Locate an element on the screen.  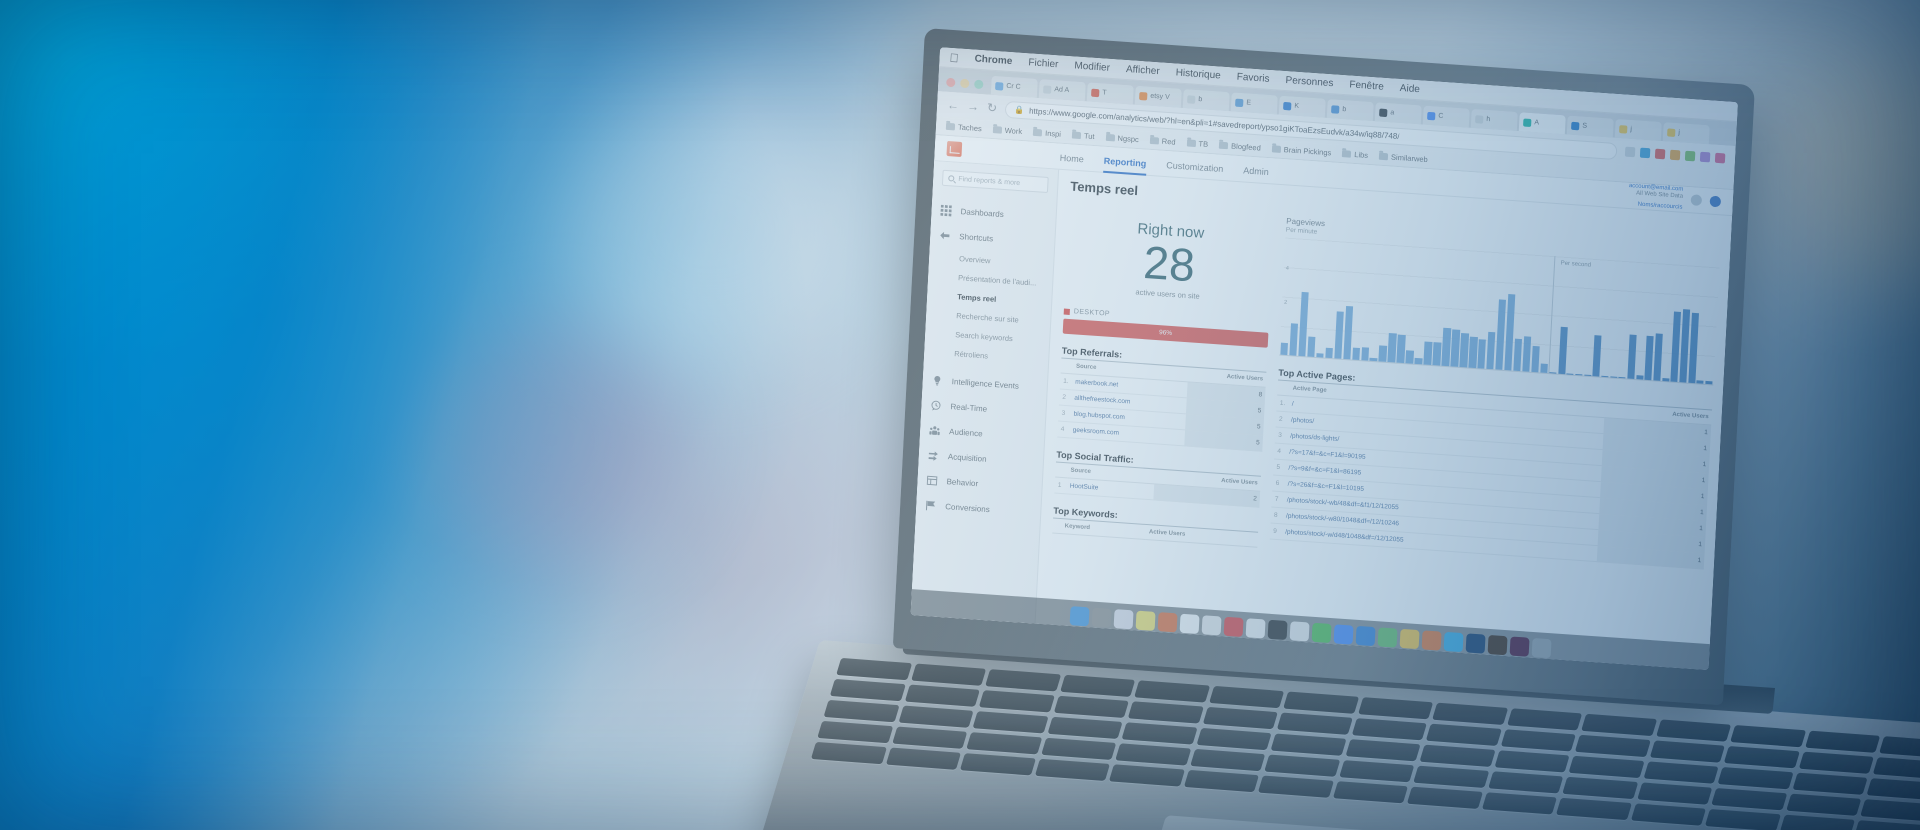
dock-icon-calendar is located at coordinates (1233, 626).